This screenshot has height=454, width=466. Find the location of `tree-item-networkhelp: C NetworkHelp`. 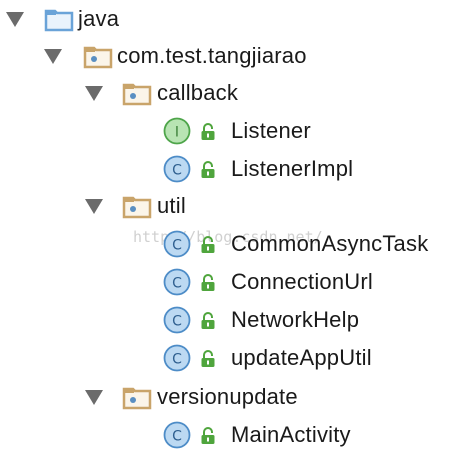

tree-item-networkhelp: C NetworkHelp is located at coordinates (233, 320).